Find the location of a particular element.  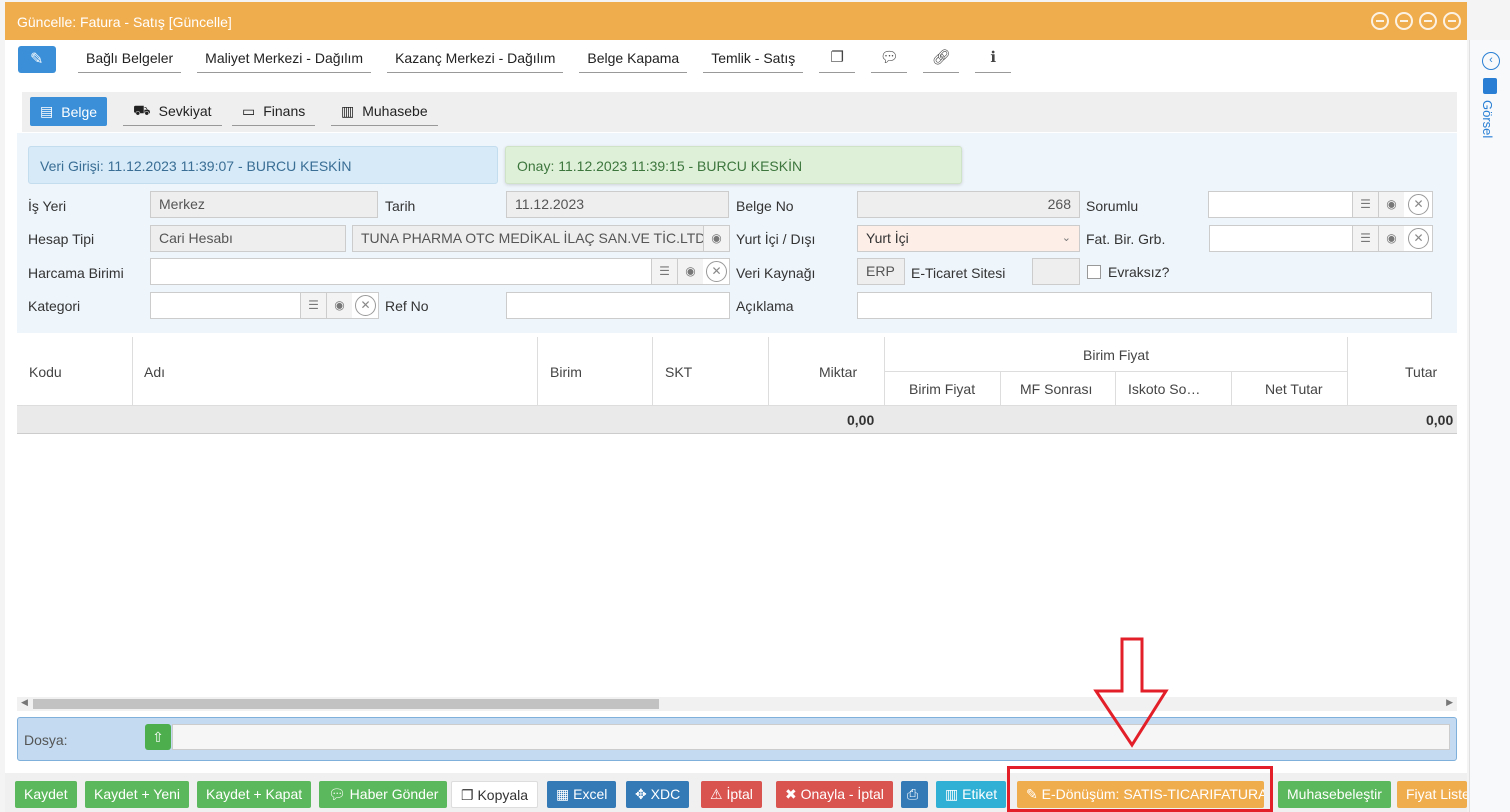

col-adi: Adı is located at coordinates (154, 372).